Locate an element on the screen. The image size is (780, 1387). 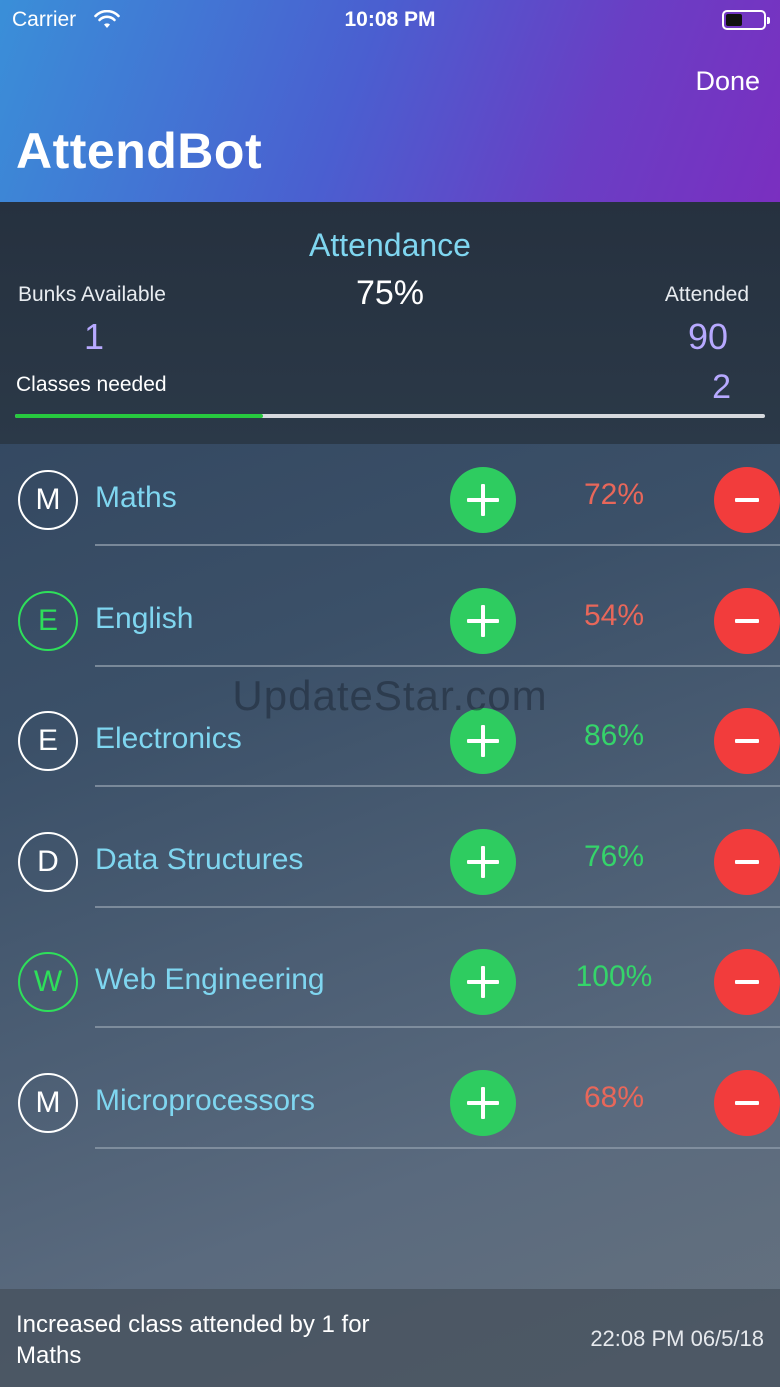
status-bar: Carrier 10:08 PM is located at coordinates (390, 20).